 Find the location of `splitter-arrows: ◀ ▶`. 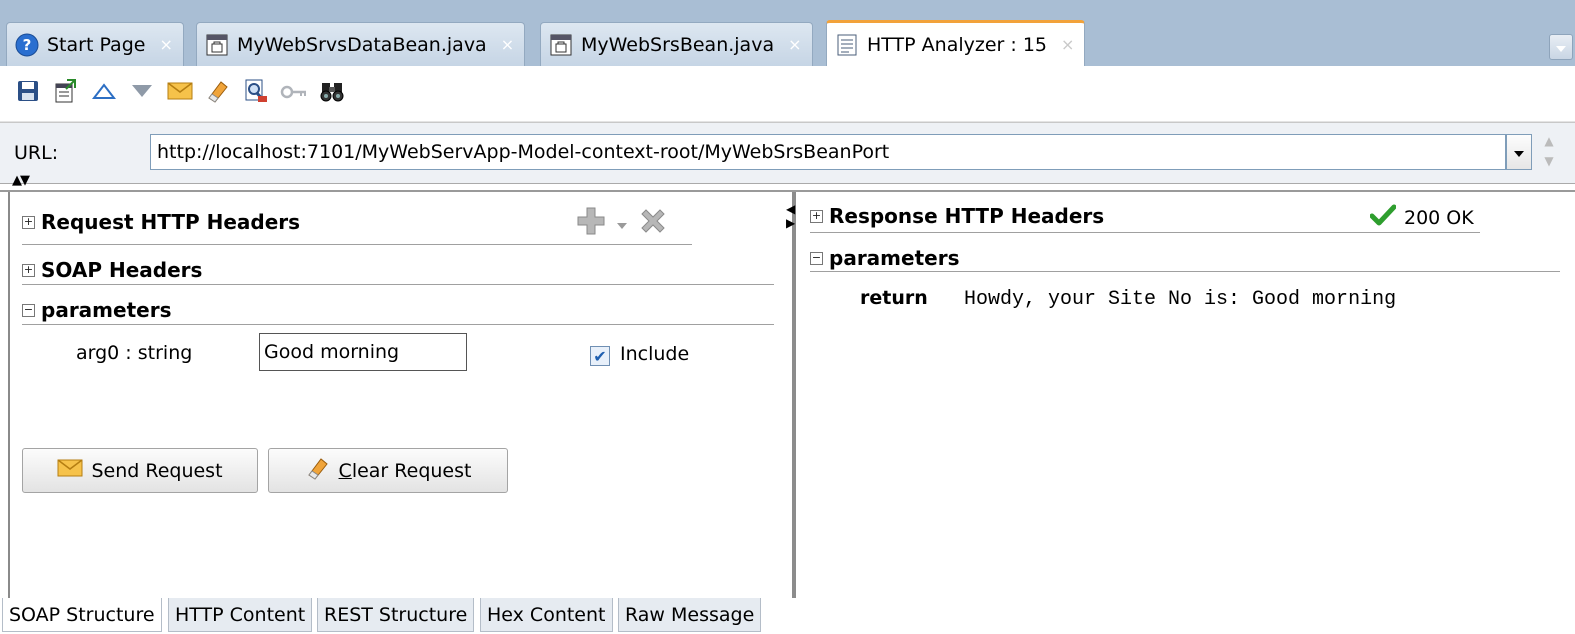

splitter-arrows: ◀ ▶ is located at coordinates (791, 216).